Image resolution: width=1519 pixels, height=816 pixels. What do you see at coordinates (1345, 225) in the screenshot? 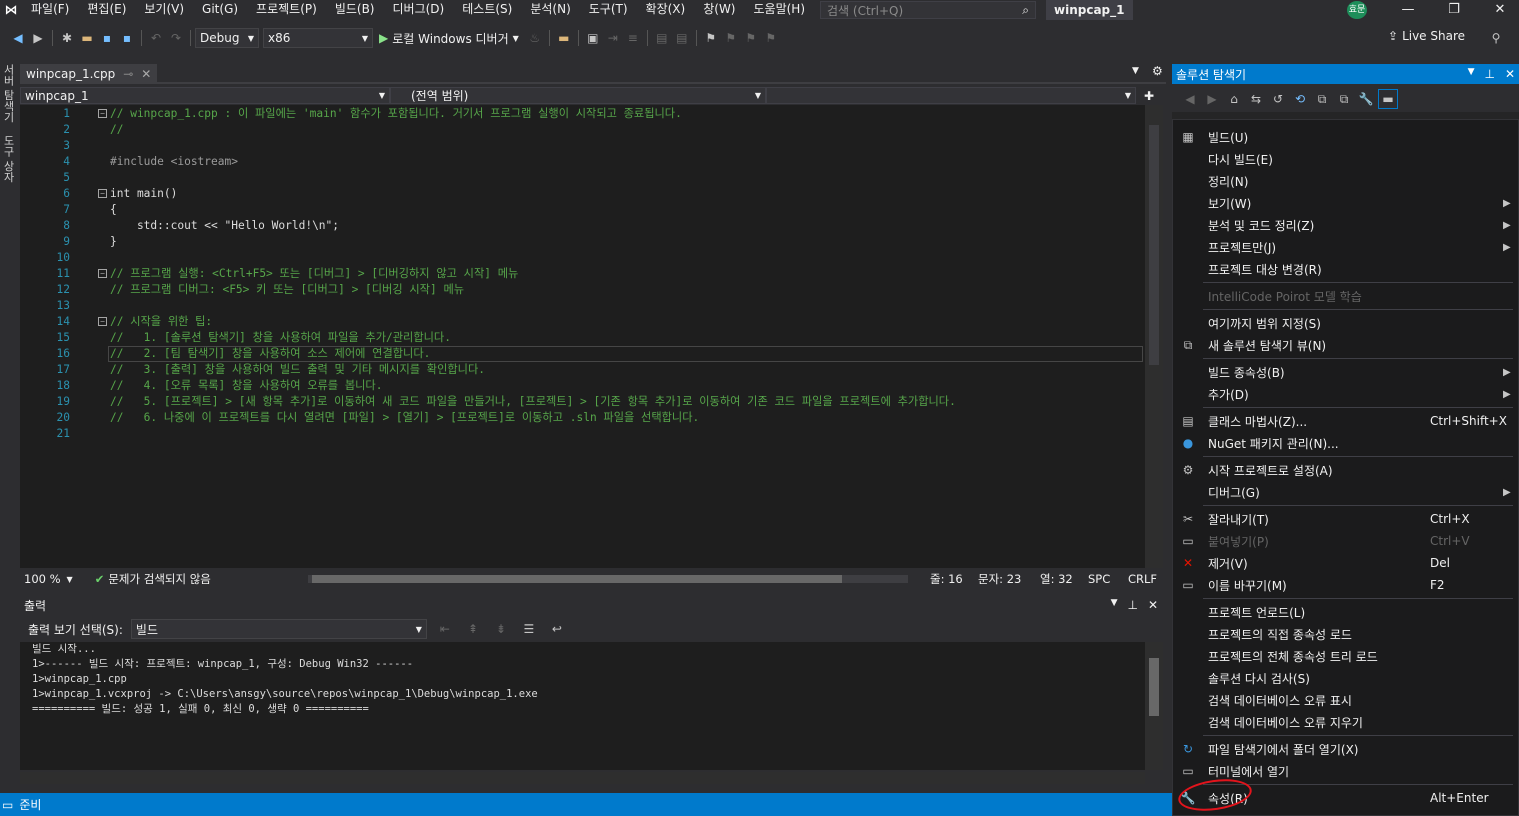
I see `context-menu-item: 분석 및 코드 정리(Z) ▶` at bounding box center [1345, 225].